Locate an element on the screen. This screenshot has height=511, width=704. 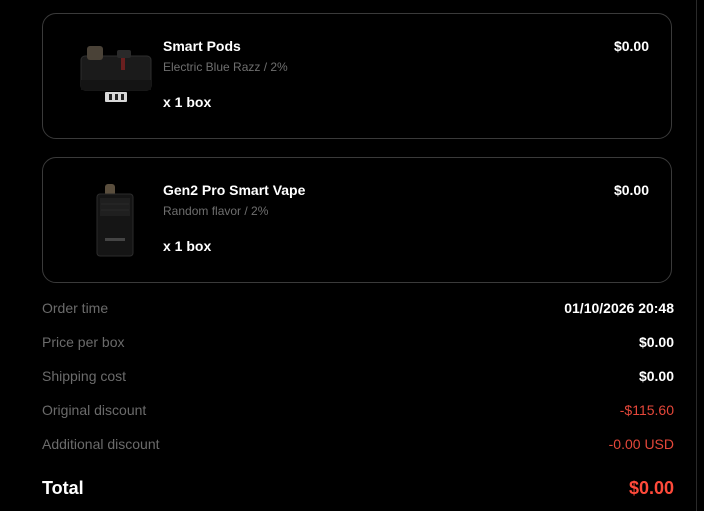
order-time-row: Order time 01/10/2026 20:48 is located at coordinates (358, 315).